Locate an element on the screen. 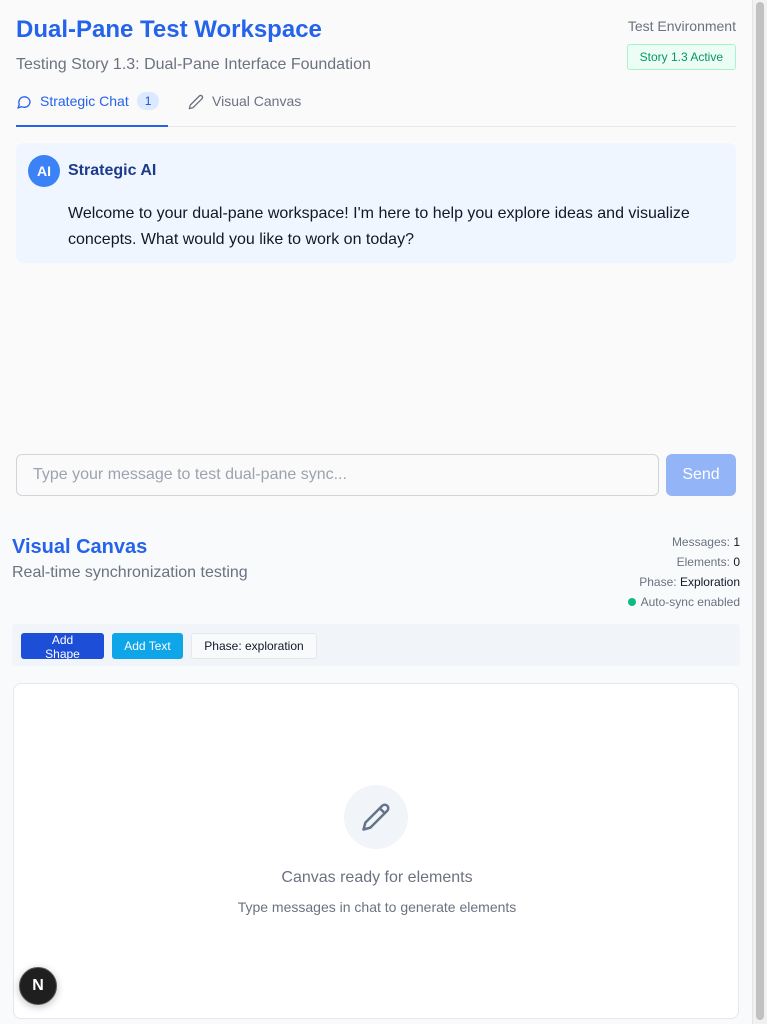 The width and height of the screenshot is (767, 1024). phase-button: Phase: exploration is located at coordinates (254, 646).